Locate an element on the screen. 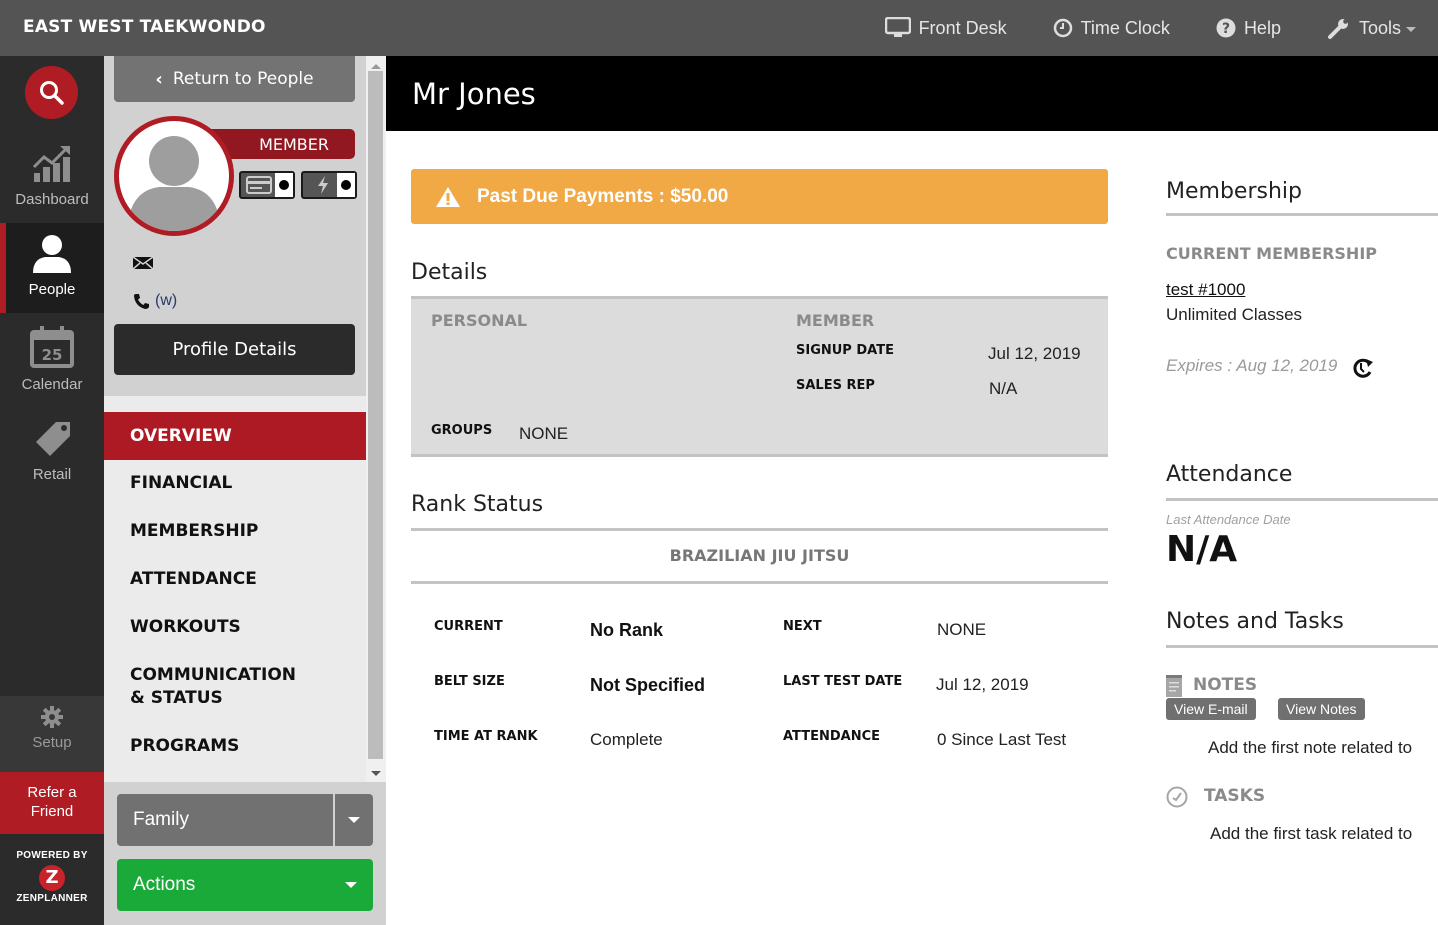 This screenshot has width=1438, height=925. avatar is located at coordinates (174, 176).